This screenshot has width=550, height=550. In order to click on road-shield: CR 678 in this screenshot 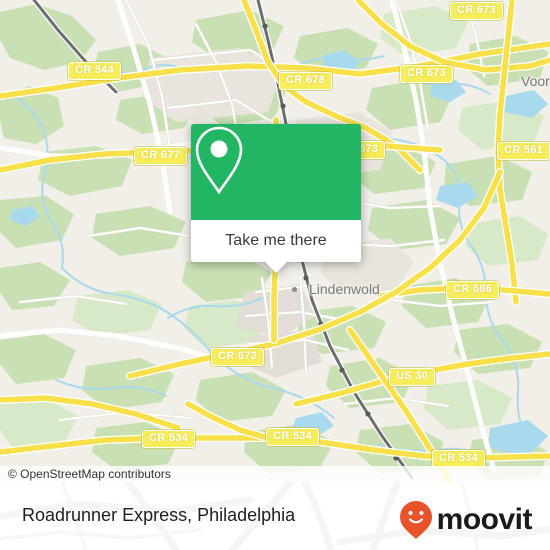, I will do `click(306, 81)`.